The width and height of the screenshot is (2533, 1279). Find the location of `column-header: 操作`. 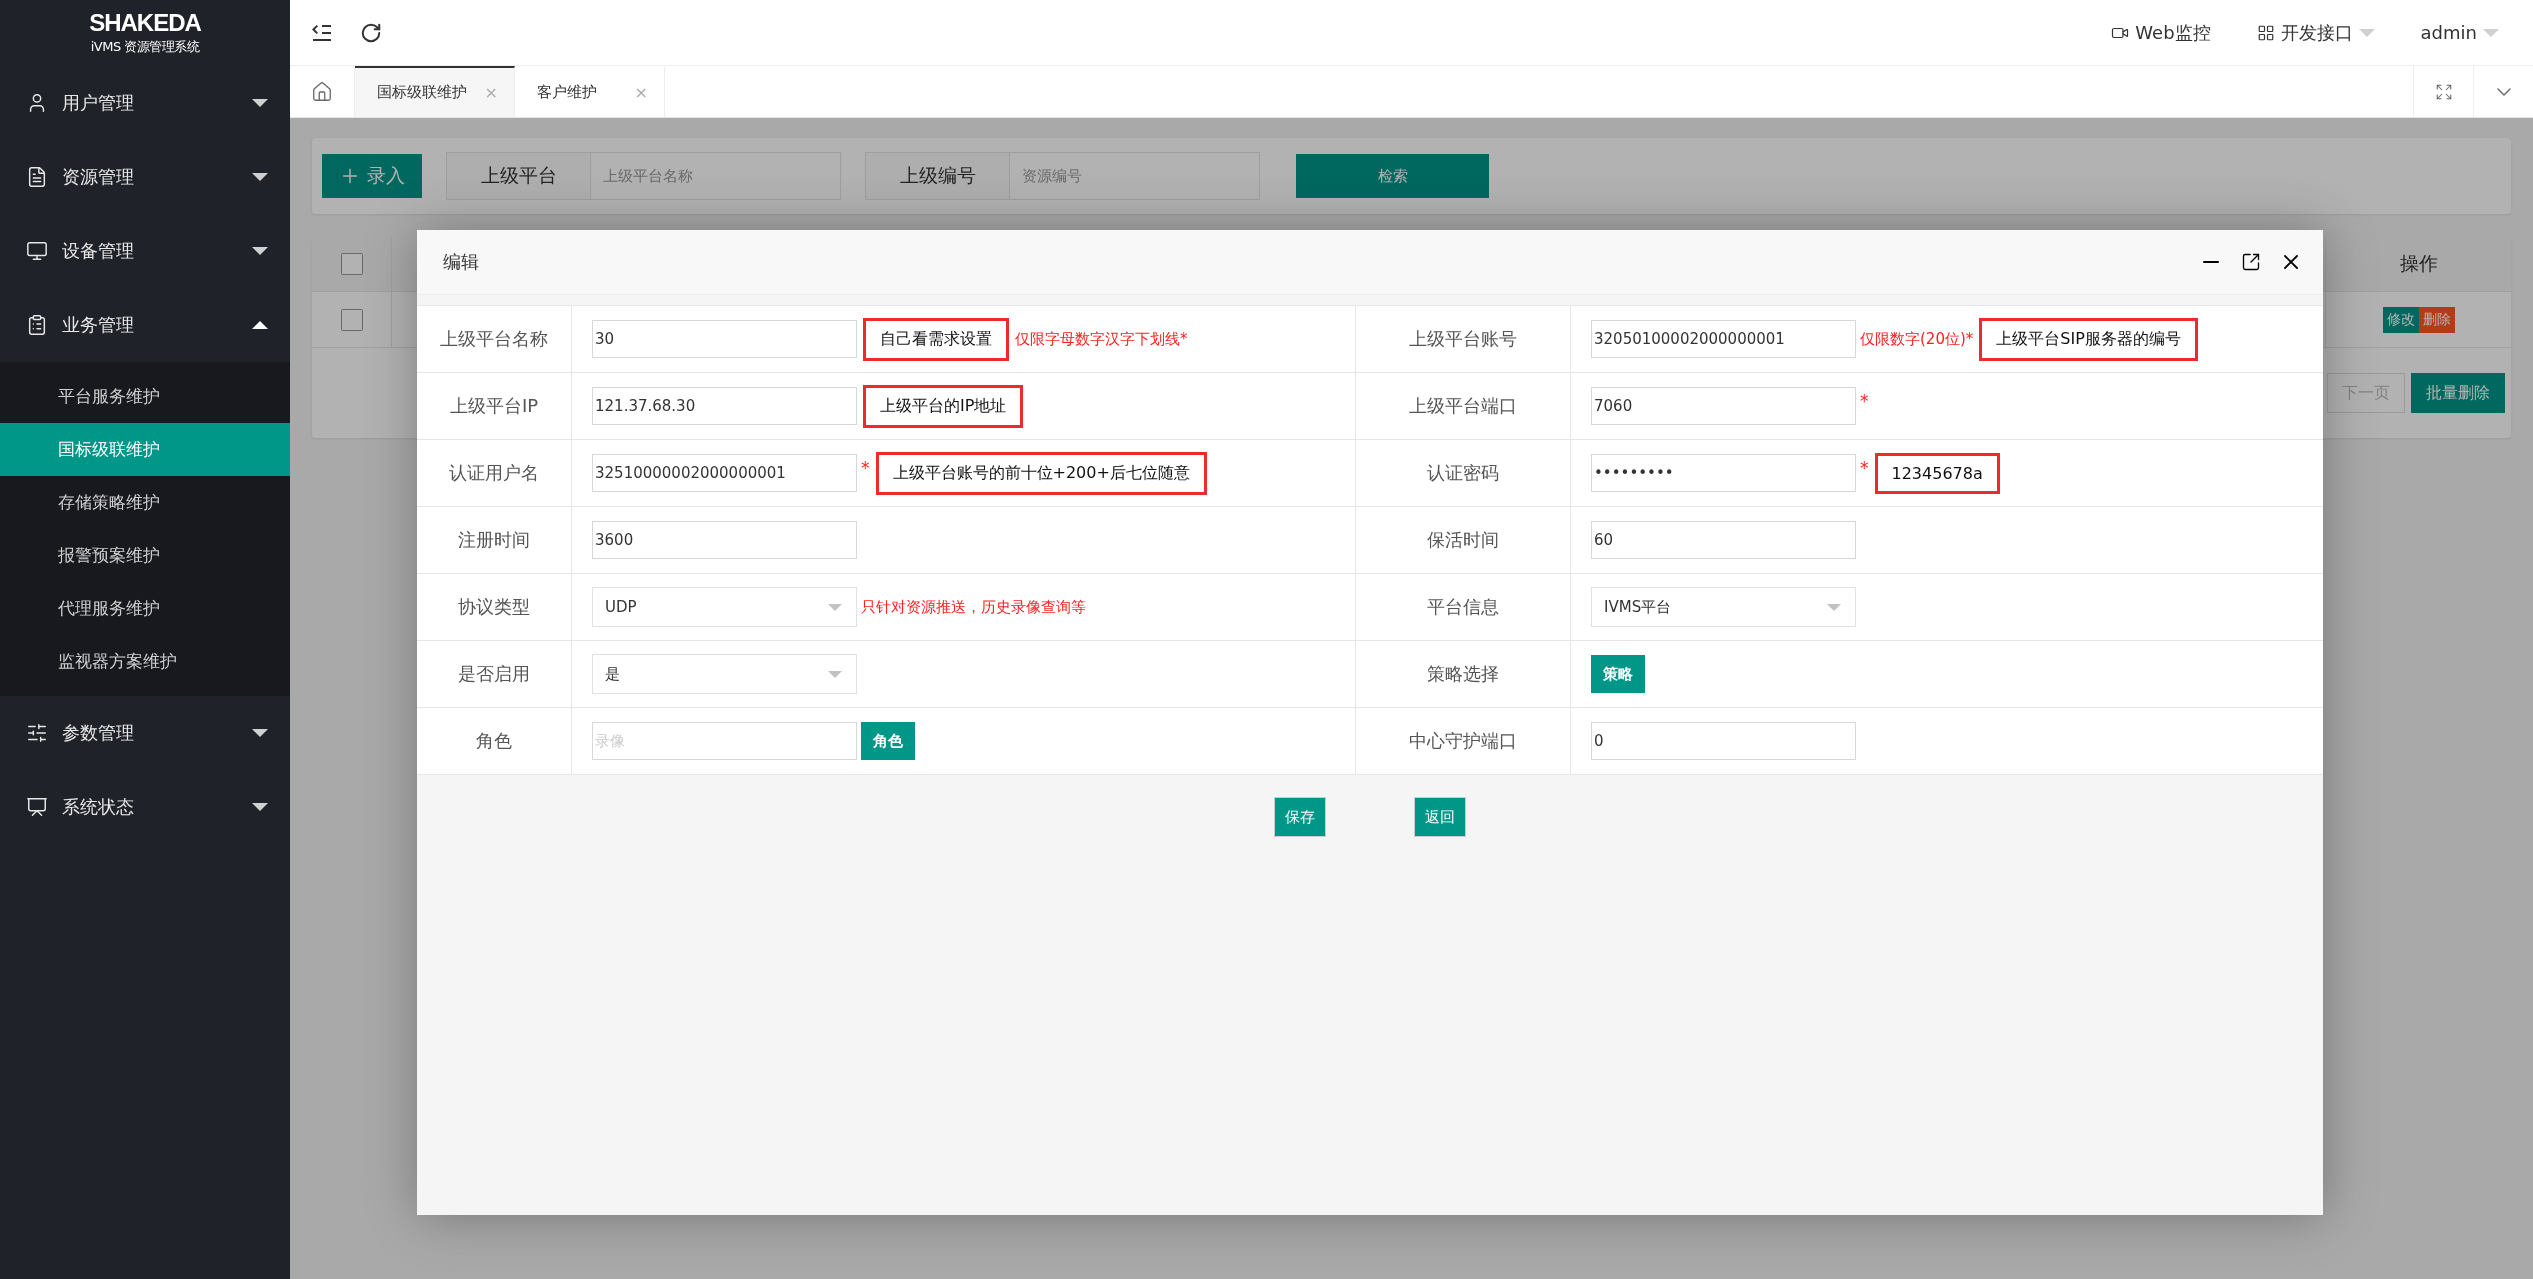

column-header: 操作 is located at coordinates (2418, 263).